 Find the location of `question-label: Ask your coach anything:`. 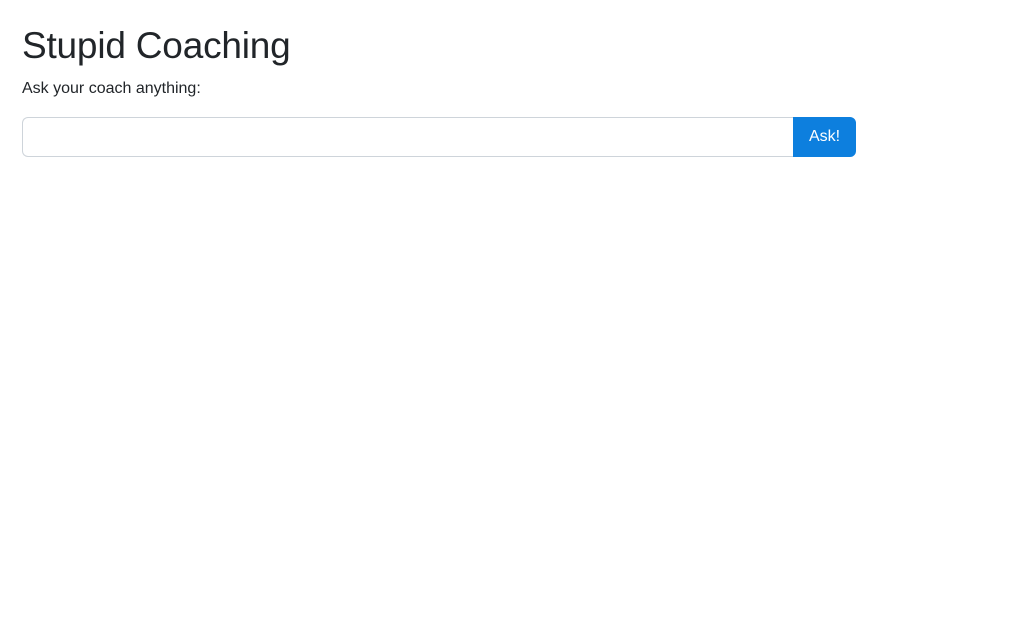

question-label: Ask your coach anything: is located at coordinates (111, 88).